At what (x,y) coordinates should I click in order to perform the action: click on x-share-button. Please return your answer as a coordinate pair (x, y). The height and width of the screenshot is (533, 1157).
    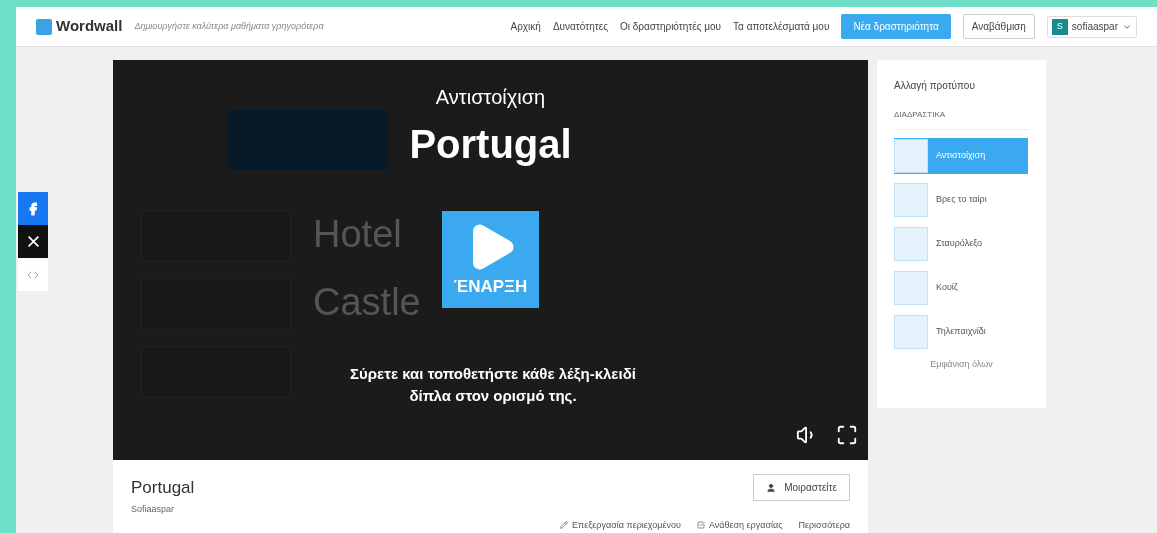
    Looking at the image, I should click on (33, 241).